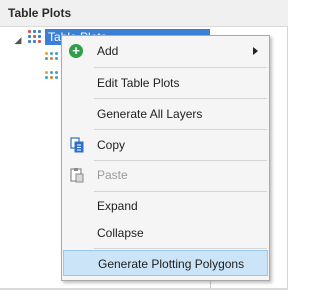 The image size is (320, 290). Describe the element at coordinates (144, 13) in the screenshot. I see `panel-header: Table Plots` at that location.